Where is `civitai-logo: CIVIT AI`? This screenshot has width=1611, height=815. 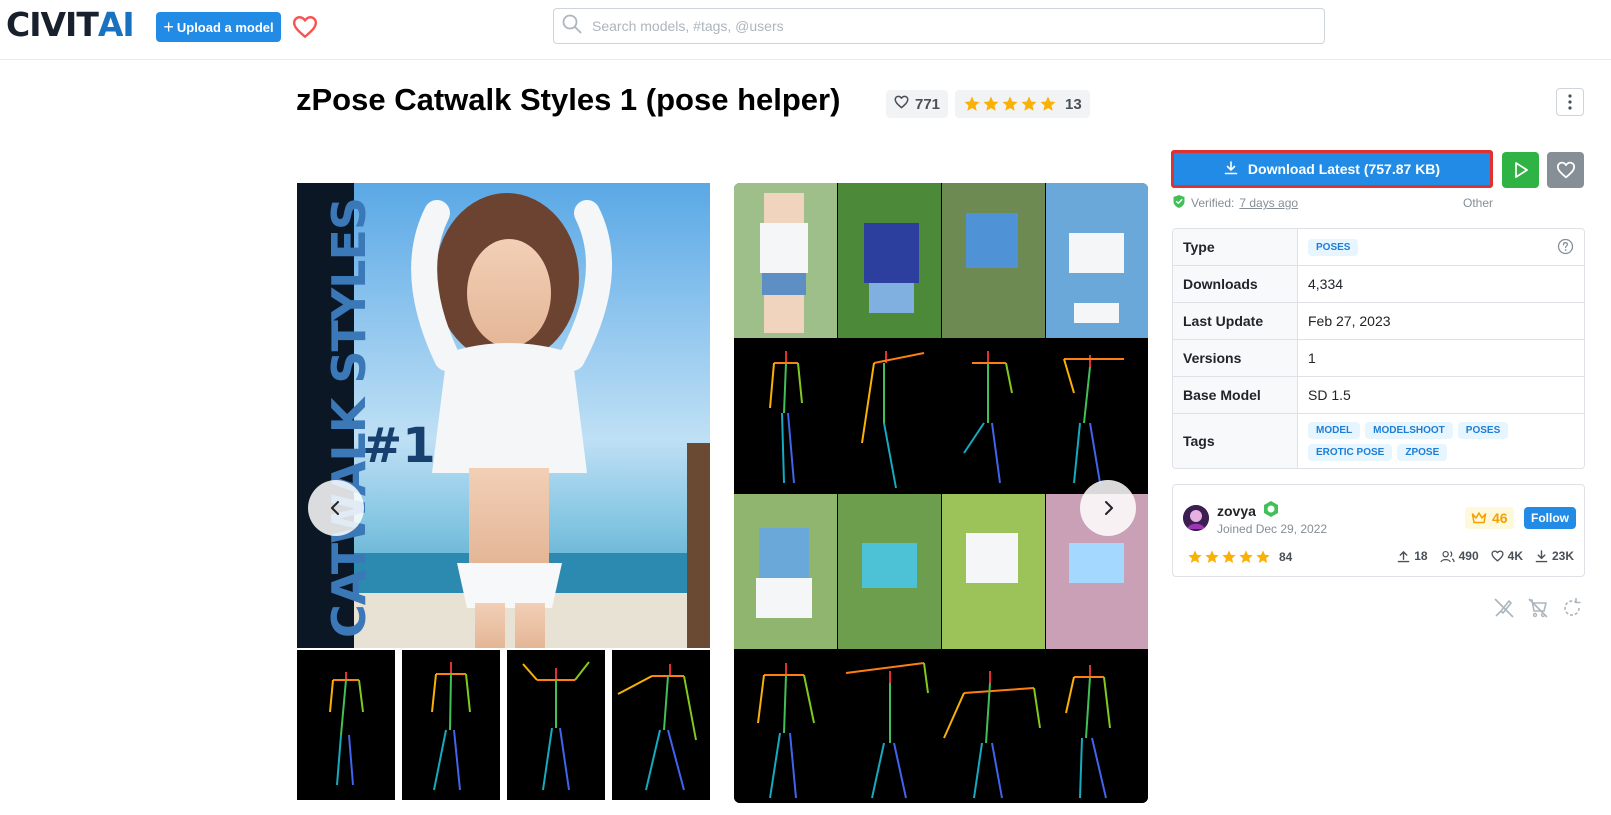 civitai-logo: CIVIT AI is located at coordinates (70, 24).